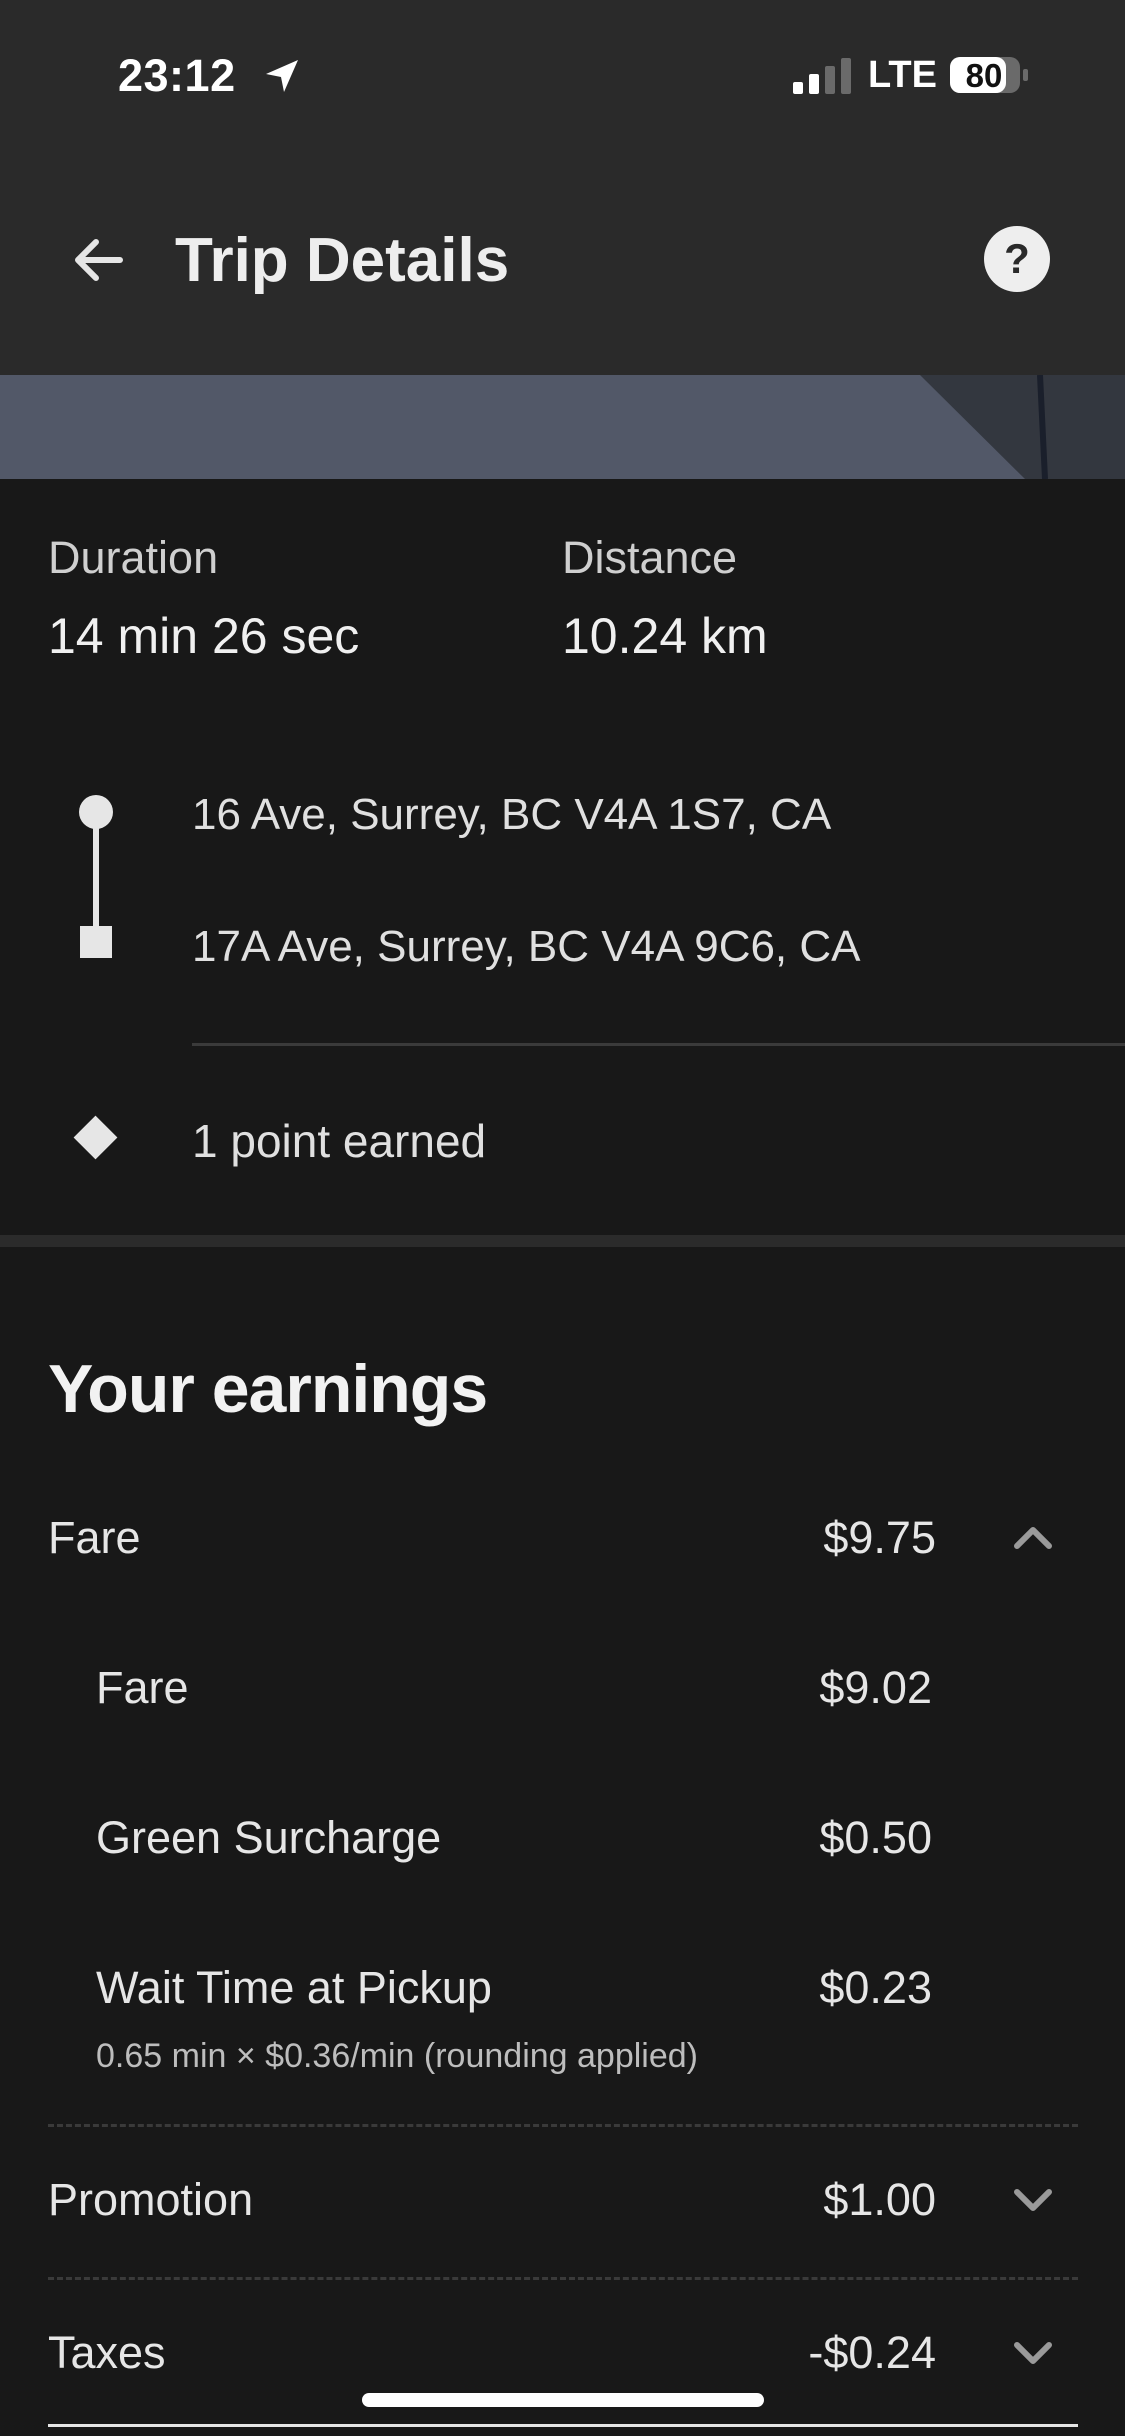 The height and width of the screenshot is (2436, 1125). What do you see at coordinates (879, 1537) in the screenshot?
I see `fare-amount: $9.75` at bounding box center [879, 1537].